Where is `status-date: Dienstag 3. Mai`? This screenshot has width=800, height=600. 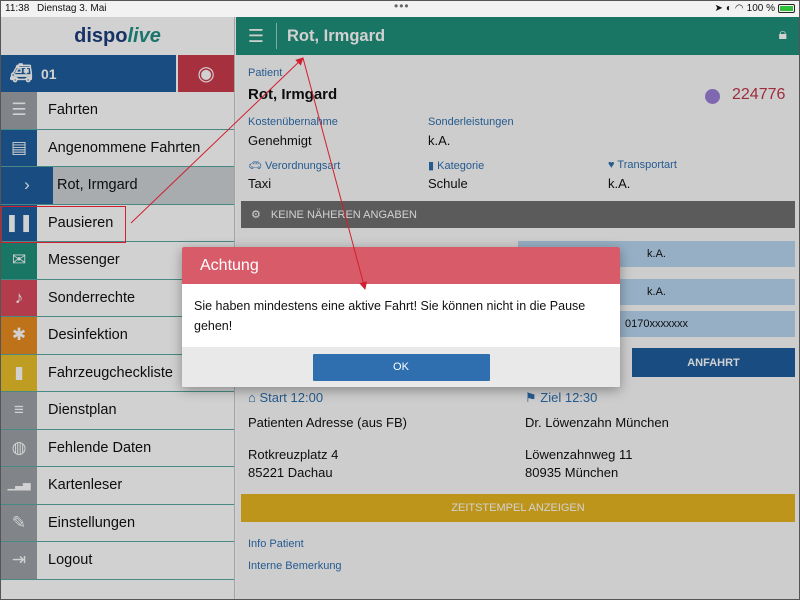 status-date: Dienstag 3. Mai is located at coordinates (72, 8).